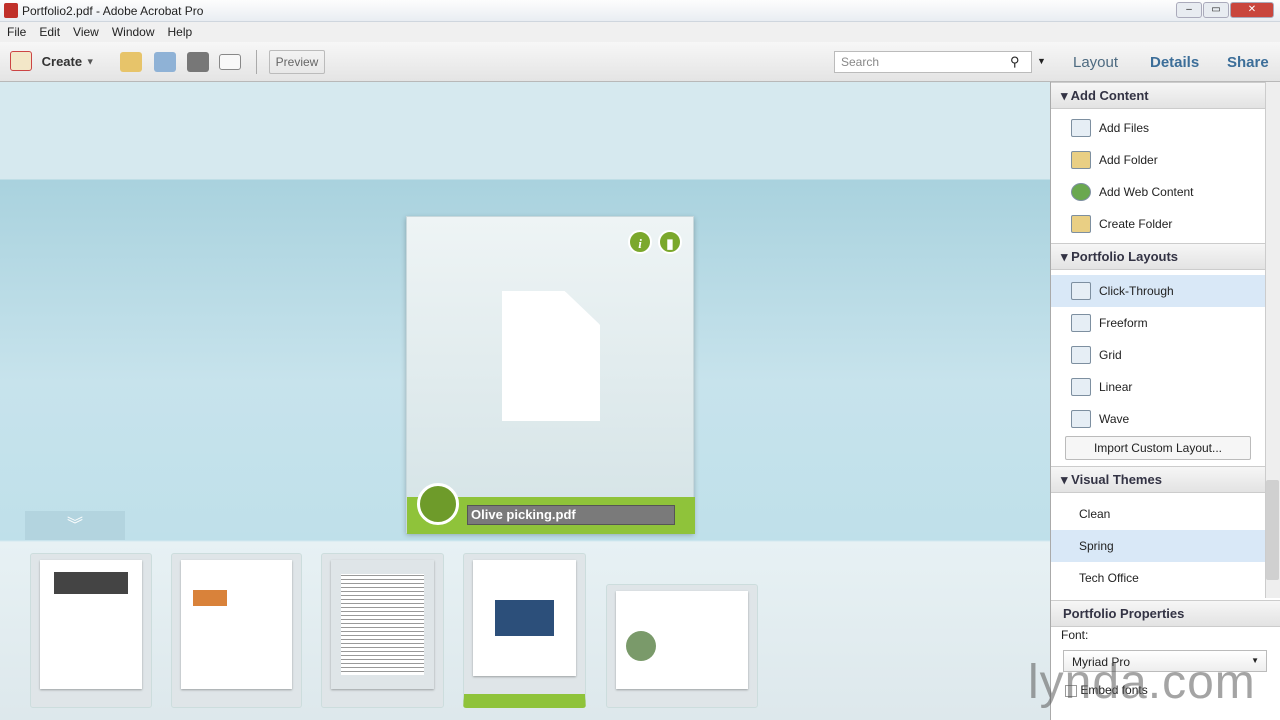 The width and height of the screenshot is (1280, 720). Describe the element at coordinates (1136, 224) in the screenshot. I see `item-label: Create Folder` at that location.